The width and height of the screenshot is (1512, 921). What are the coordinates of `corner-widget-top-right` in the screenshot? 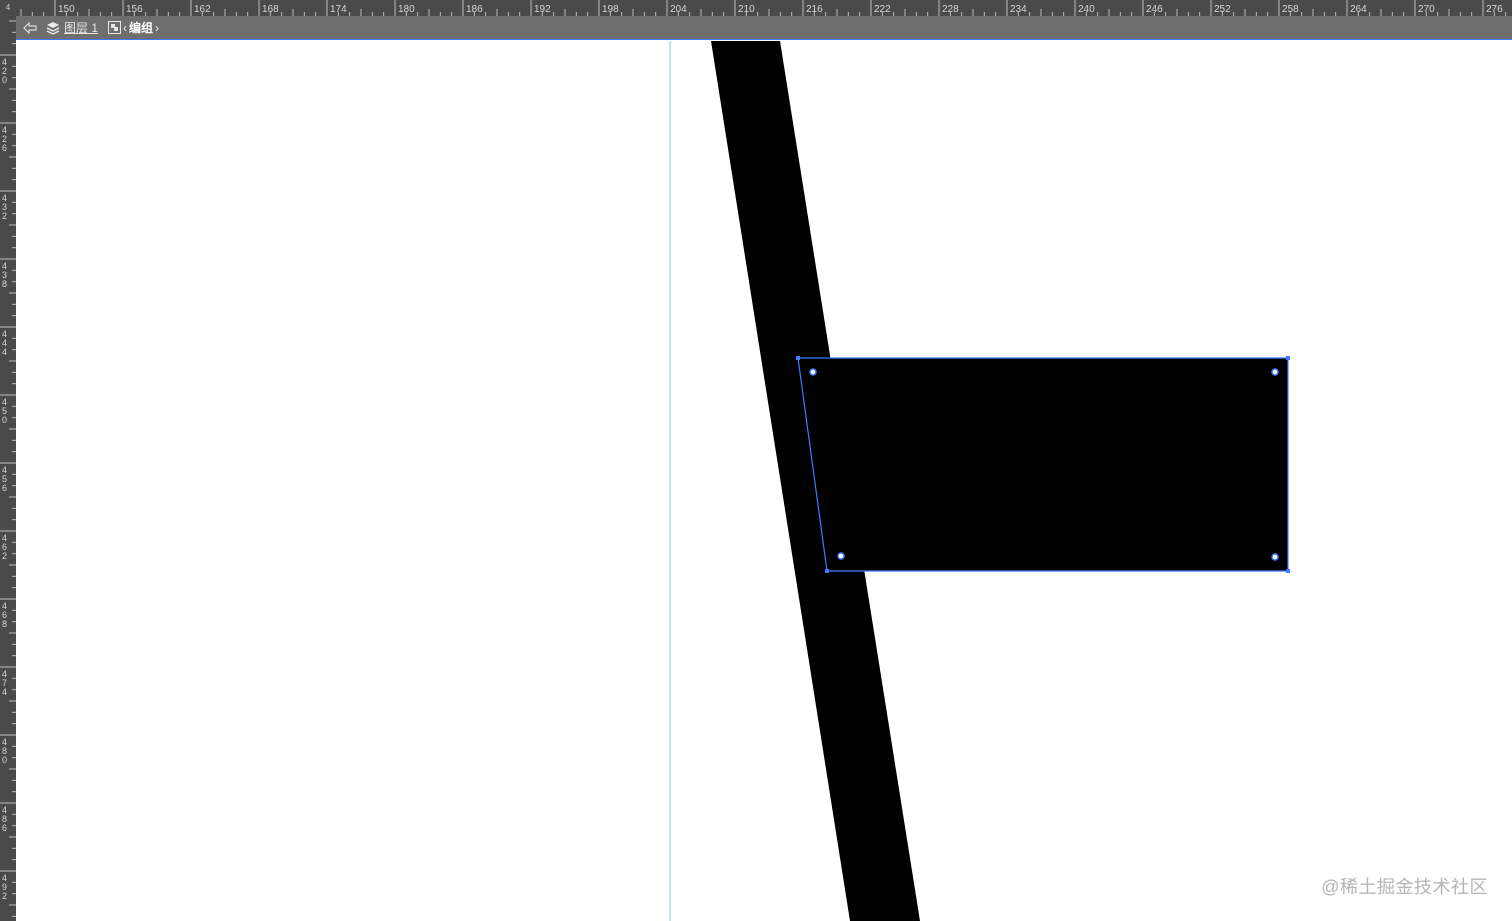 It's located at (1275, 372).